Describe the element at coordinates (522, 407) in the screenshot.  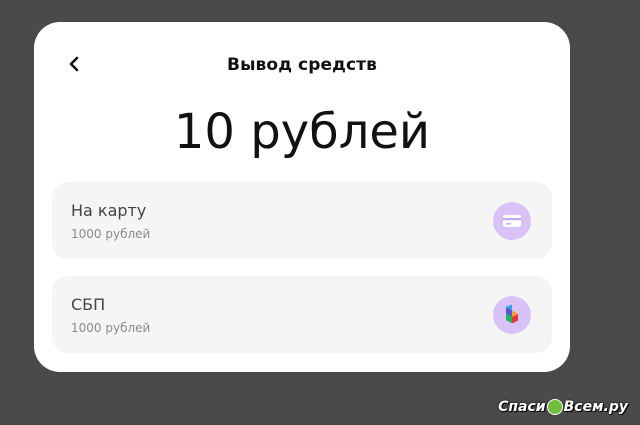
I see `watermark-left: Спаси` at that location.